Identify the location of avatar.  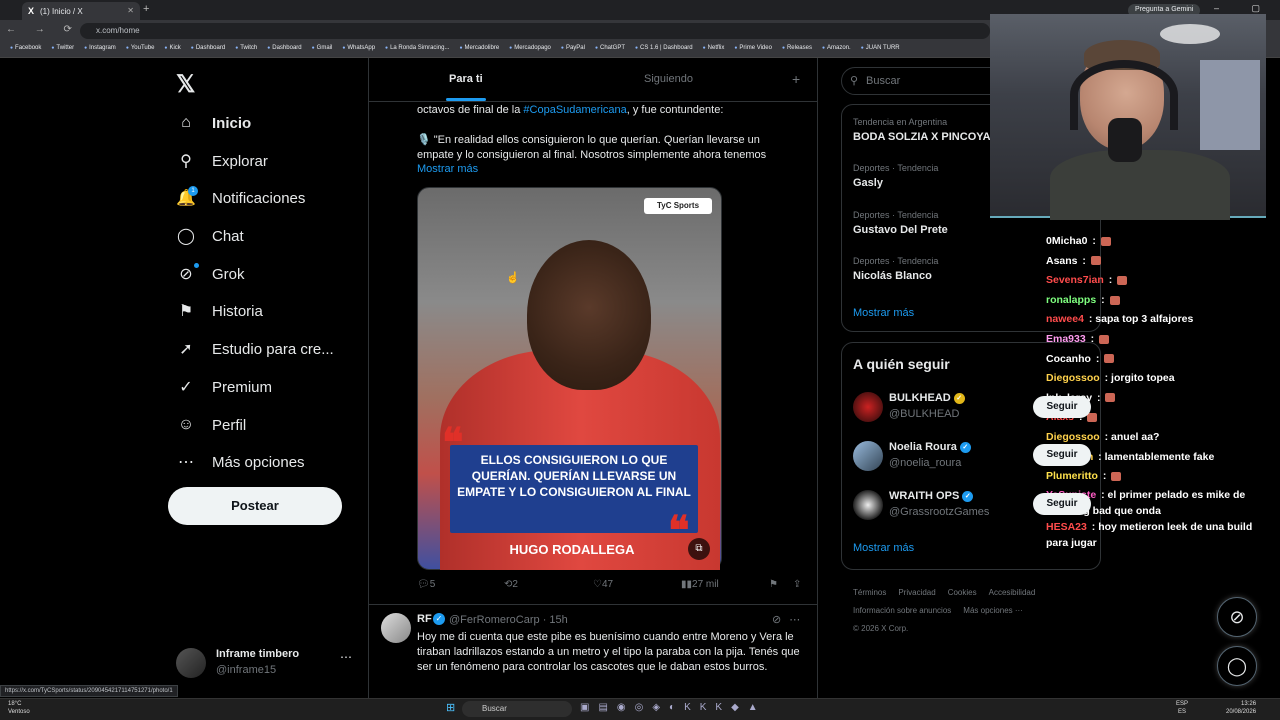
(396, 628).